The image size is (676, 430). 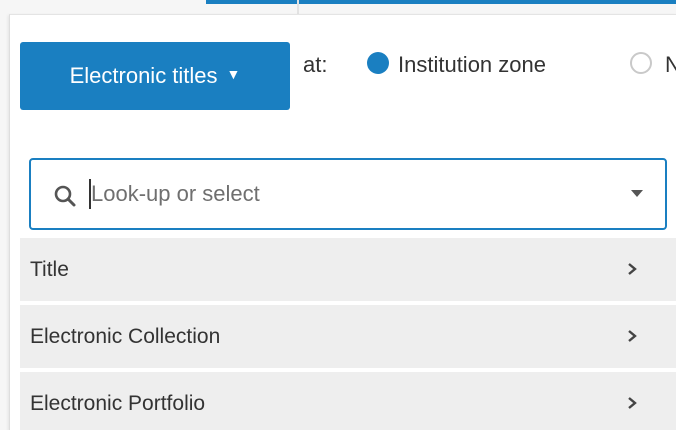 What do you see at coordinates (315, 64) in the screenshot?
I see `search-location-label: at:` at bounding box center [315, 64].